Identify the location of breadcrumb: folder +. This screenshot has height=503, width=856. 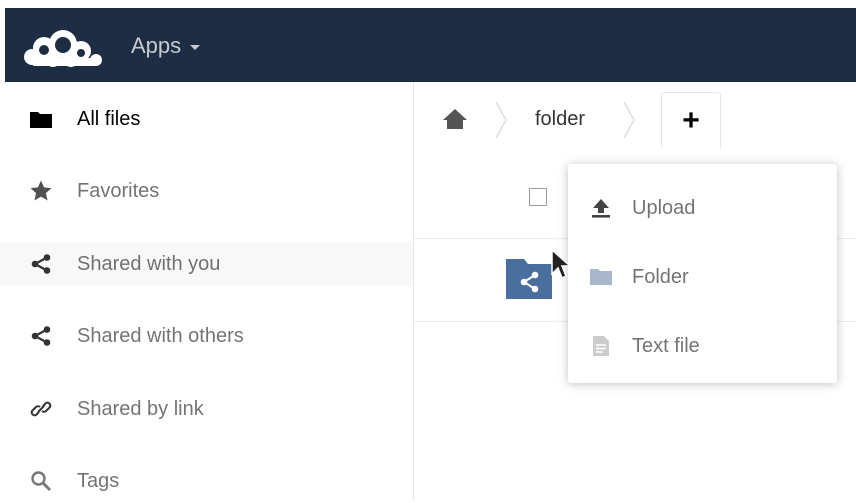
(635, 119).